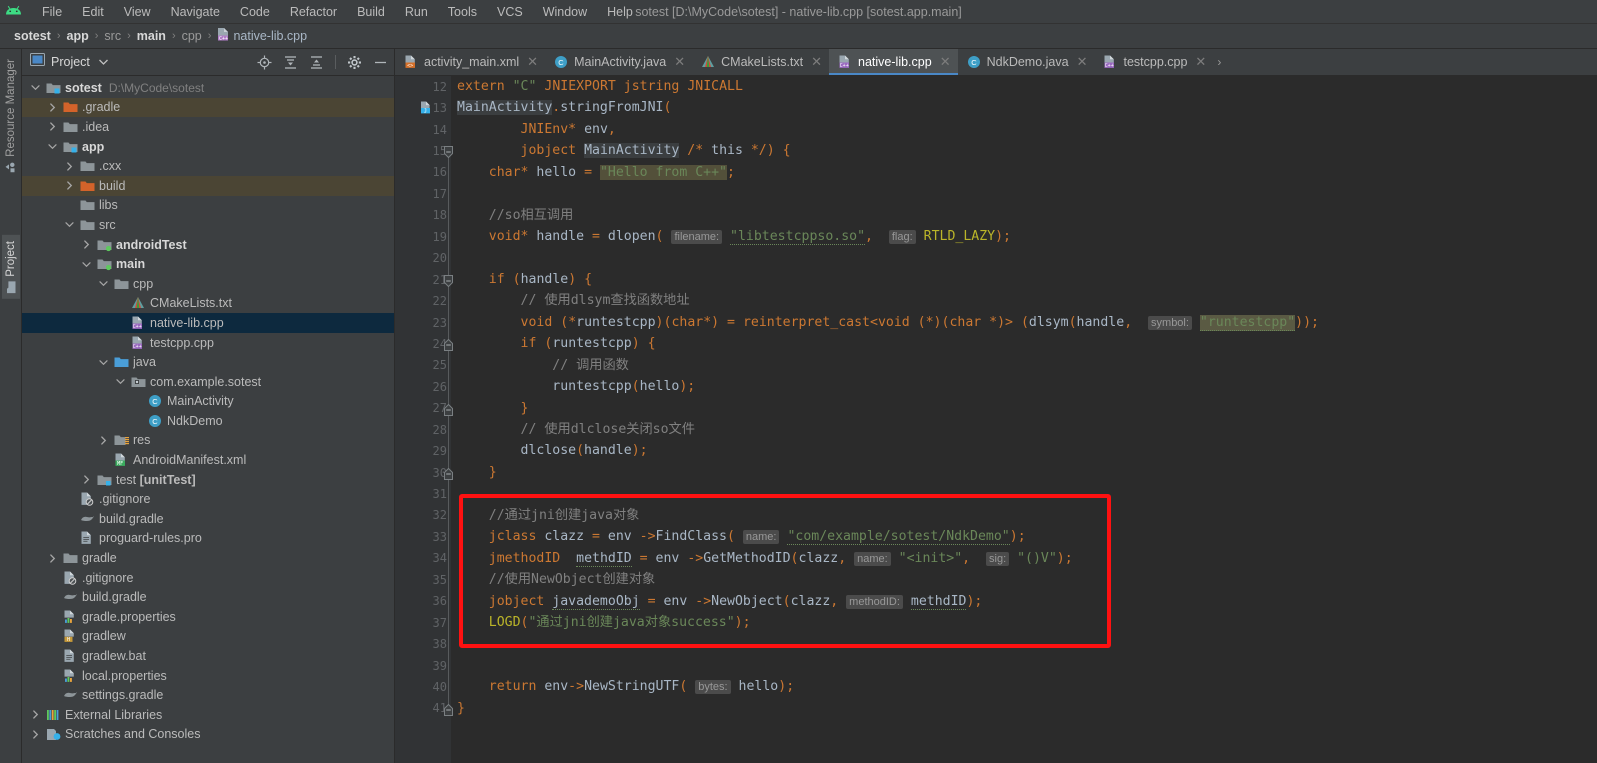  What do you see at coordinates (208, 735) in the screenshot?
I see `tree-item-scratches-and-consoles: Scratches and Consoles` at bounding box center [208, 735].